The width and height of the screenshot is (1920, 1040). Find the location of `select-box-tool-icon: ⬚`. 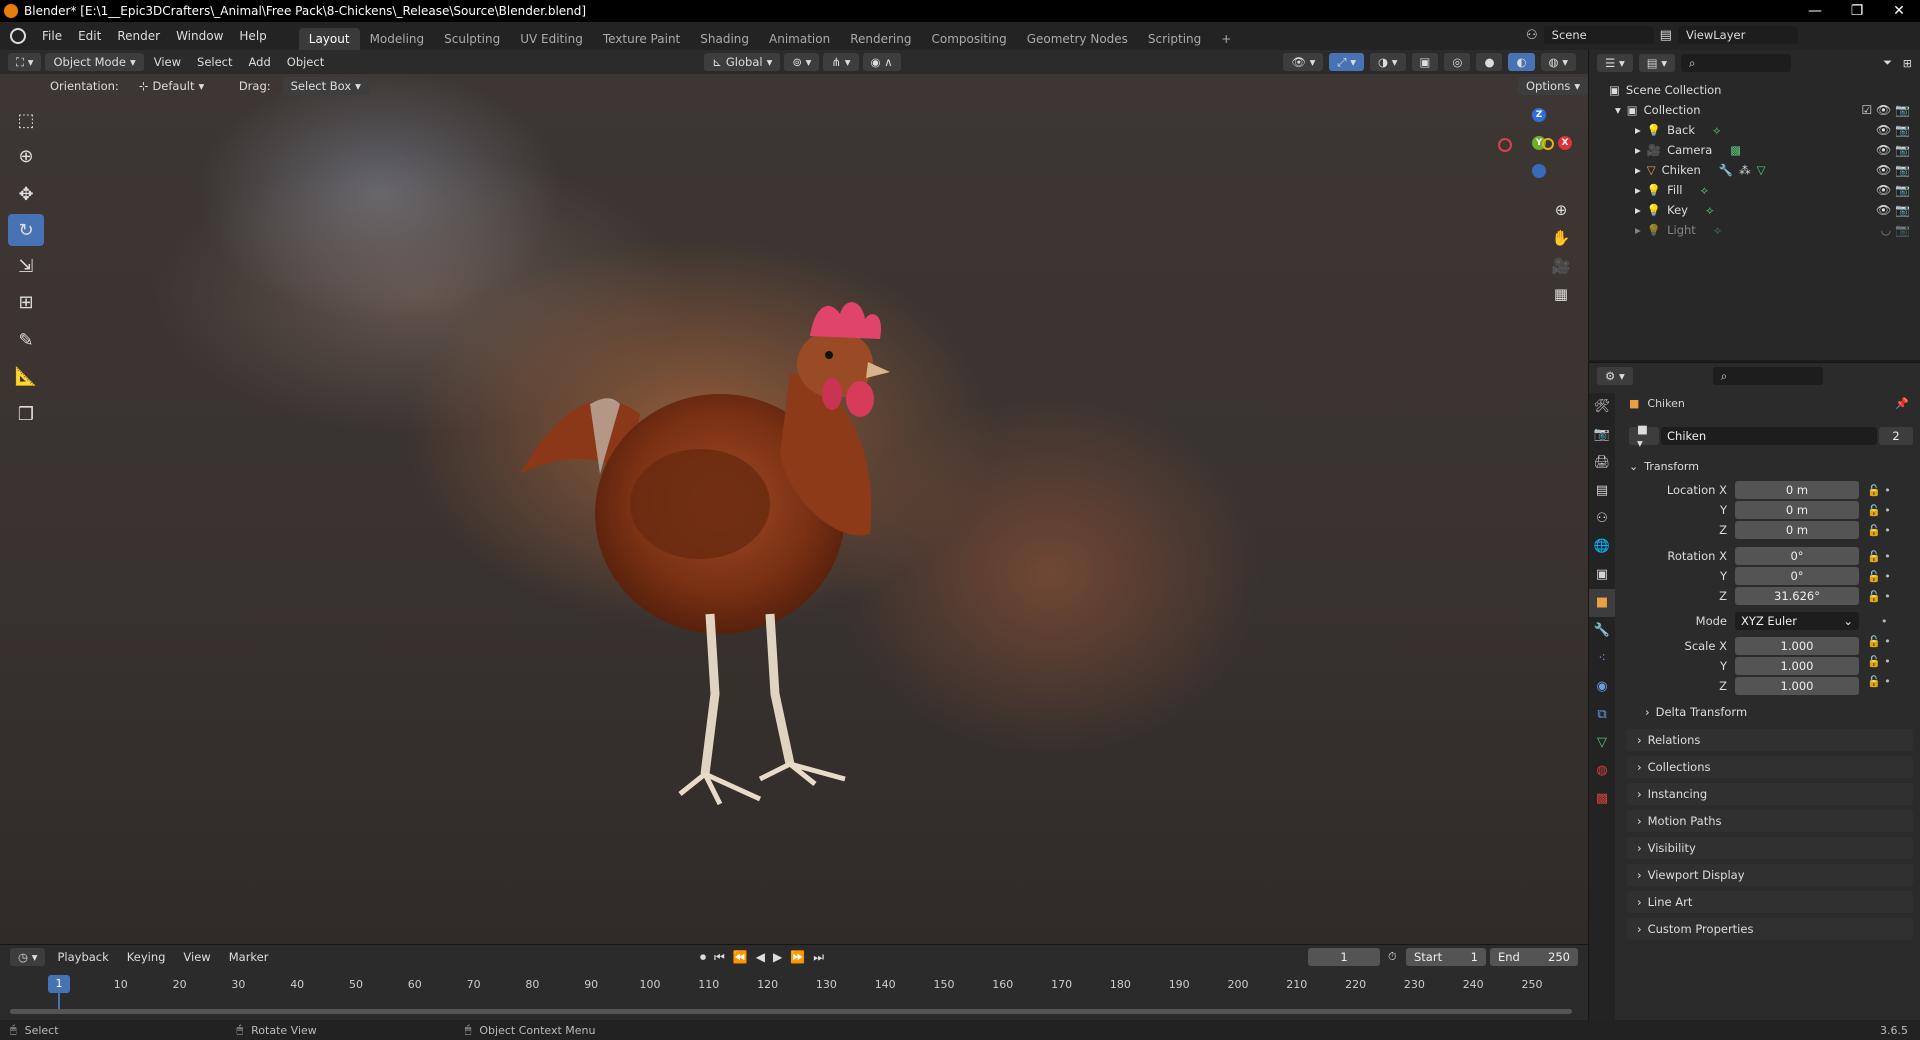

select-box-tool-icon: ⬚ is located at coordinates (26, 120).